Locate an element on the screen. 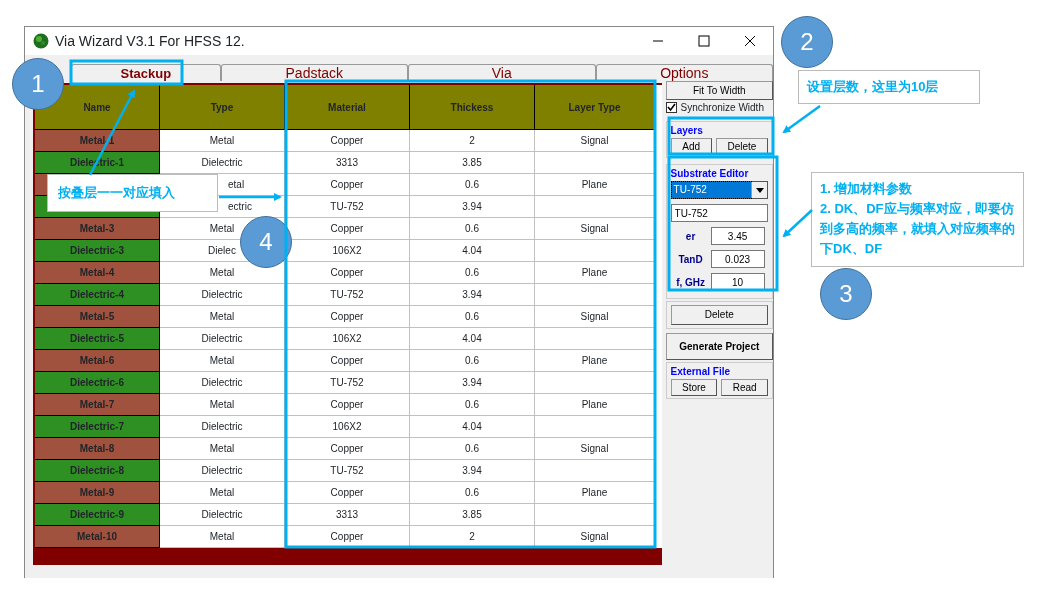 Image resolution: width=1042 pixels, height=592 pixels. note-text: 设置层数，这里为10层 is located at coordinates (873, 87).